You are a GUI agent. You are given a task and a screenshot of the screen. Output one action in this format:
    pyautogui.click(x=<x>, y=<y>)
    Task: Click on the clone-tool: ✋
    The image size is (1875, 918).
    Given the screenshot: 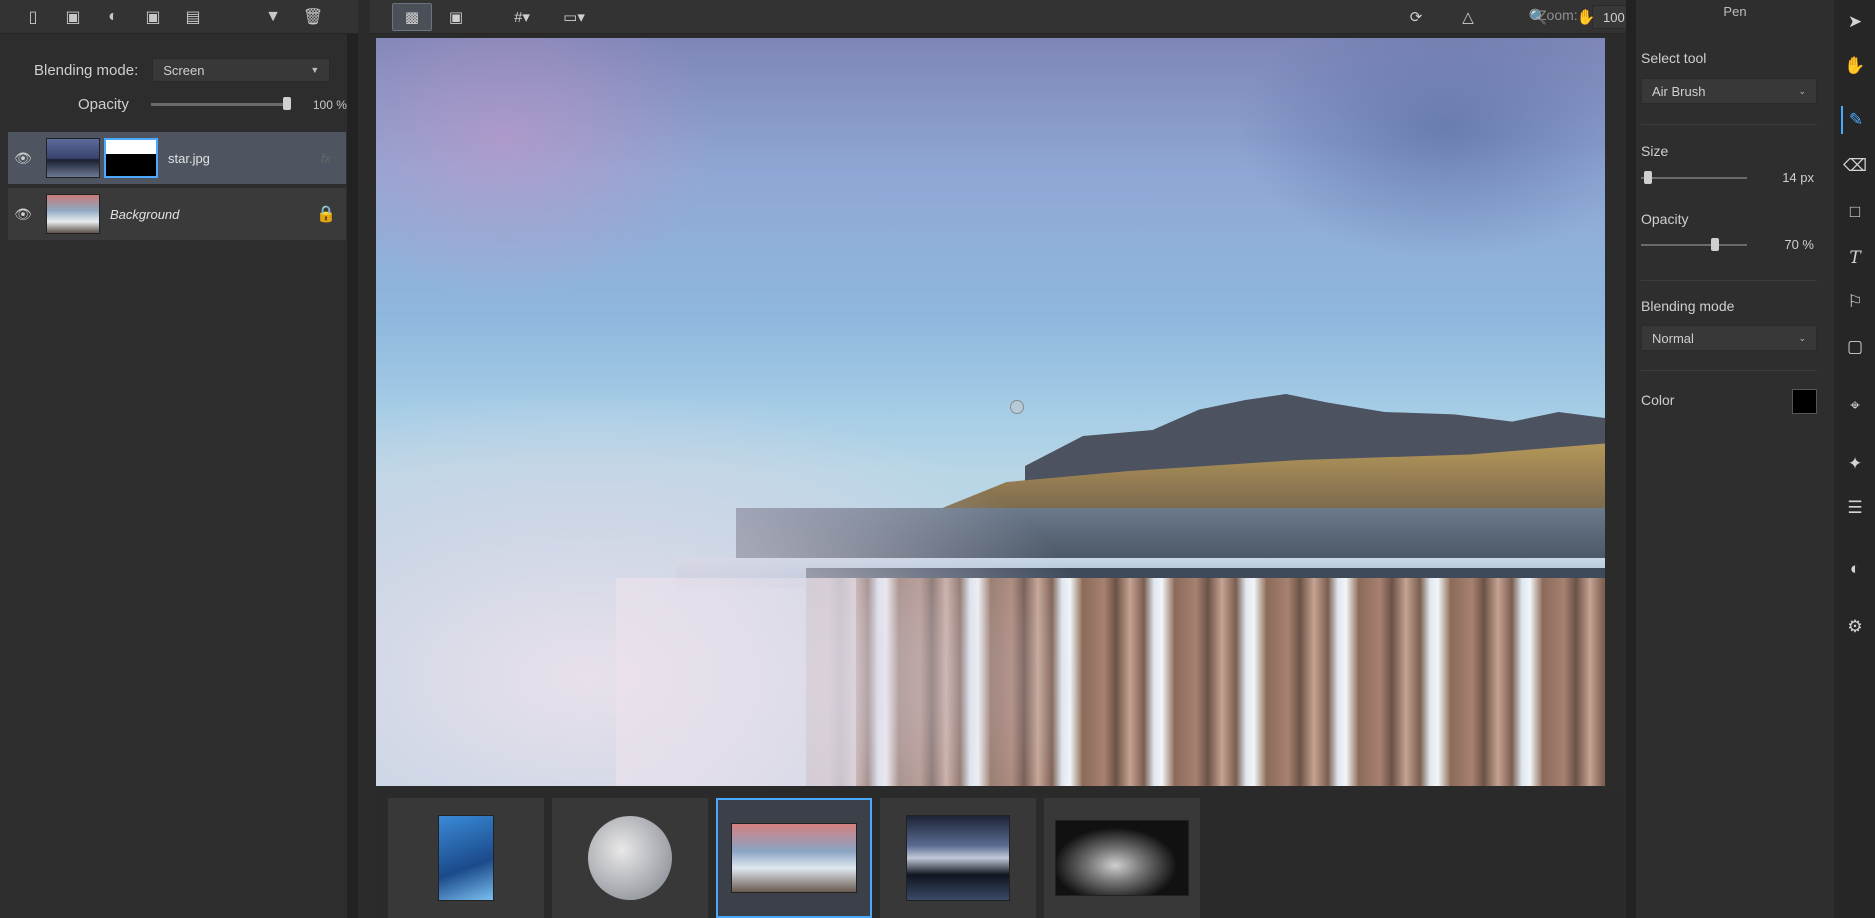 What is the action you would take?
    pyautogui.click(x=1855, y=66)
    